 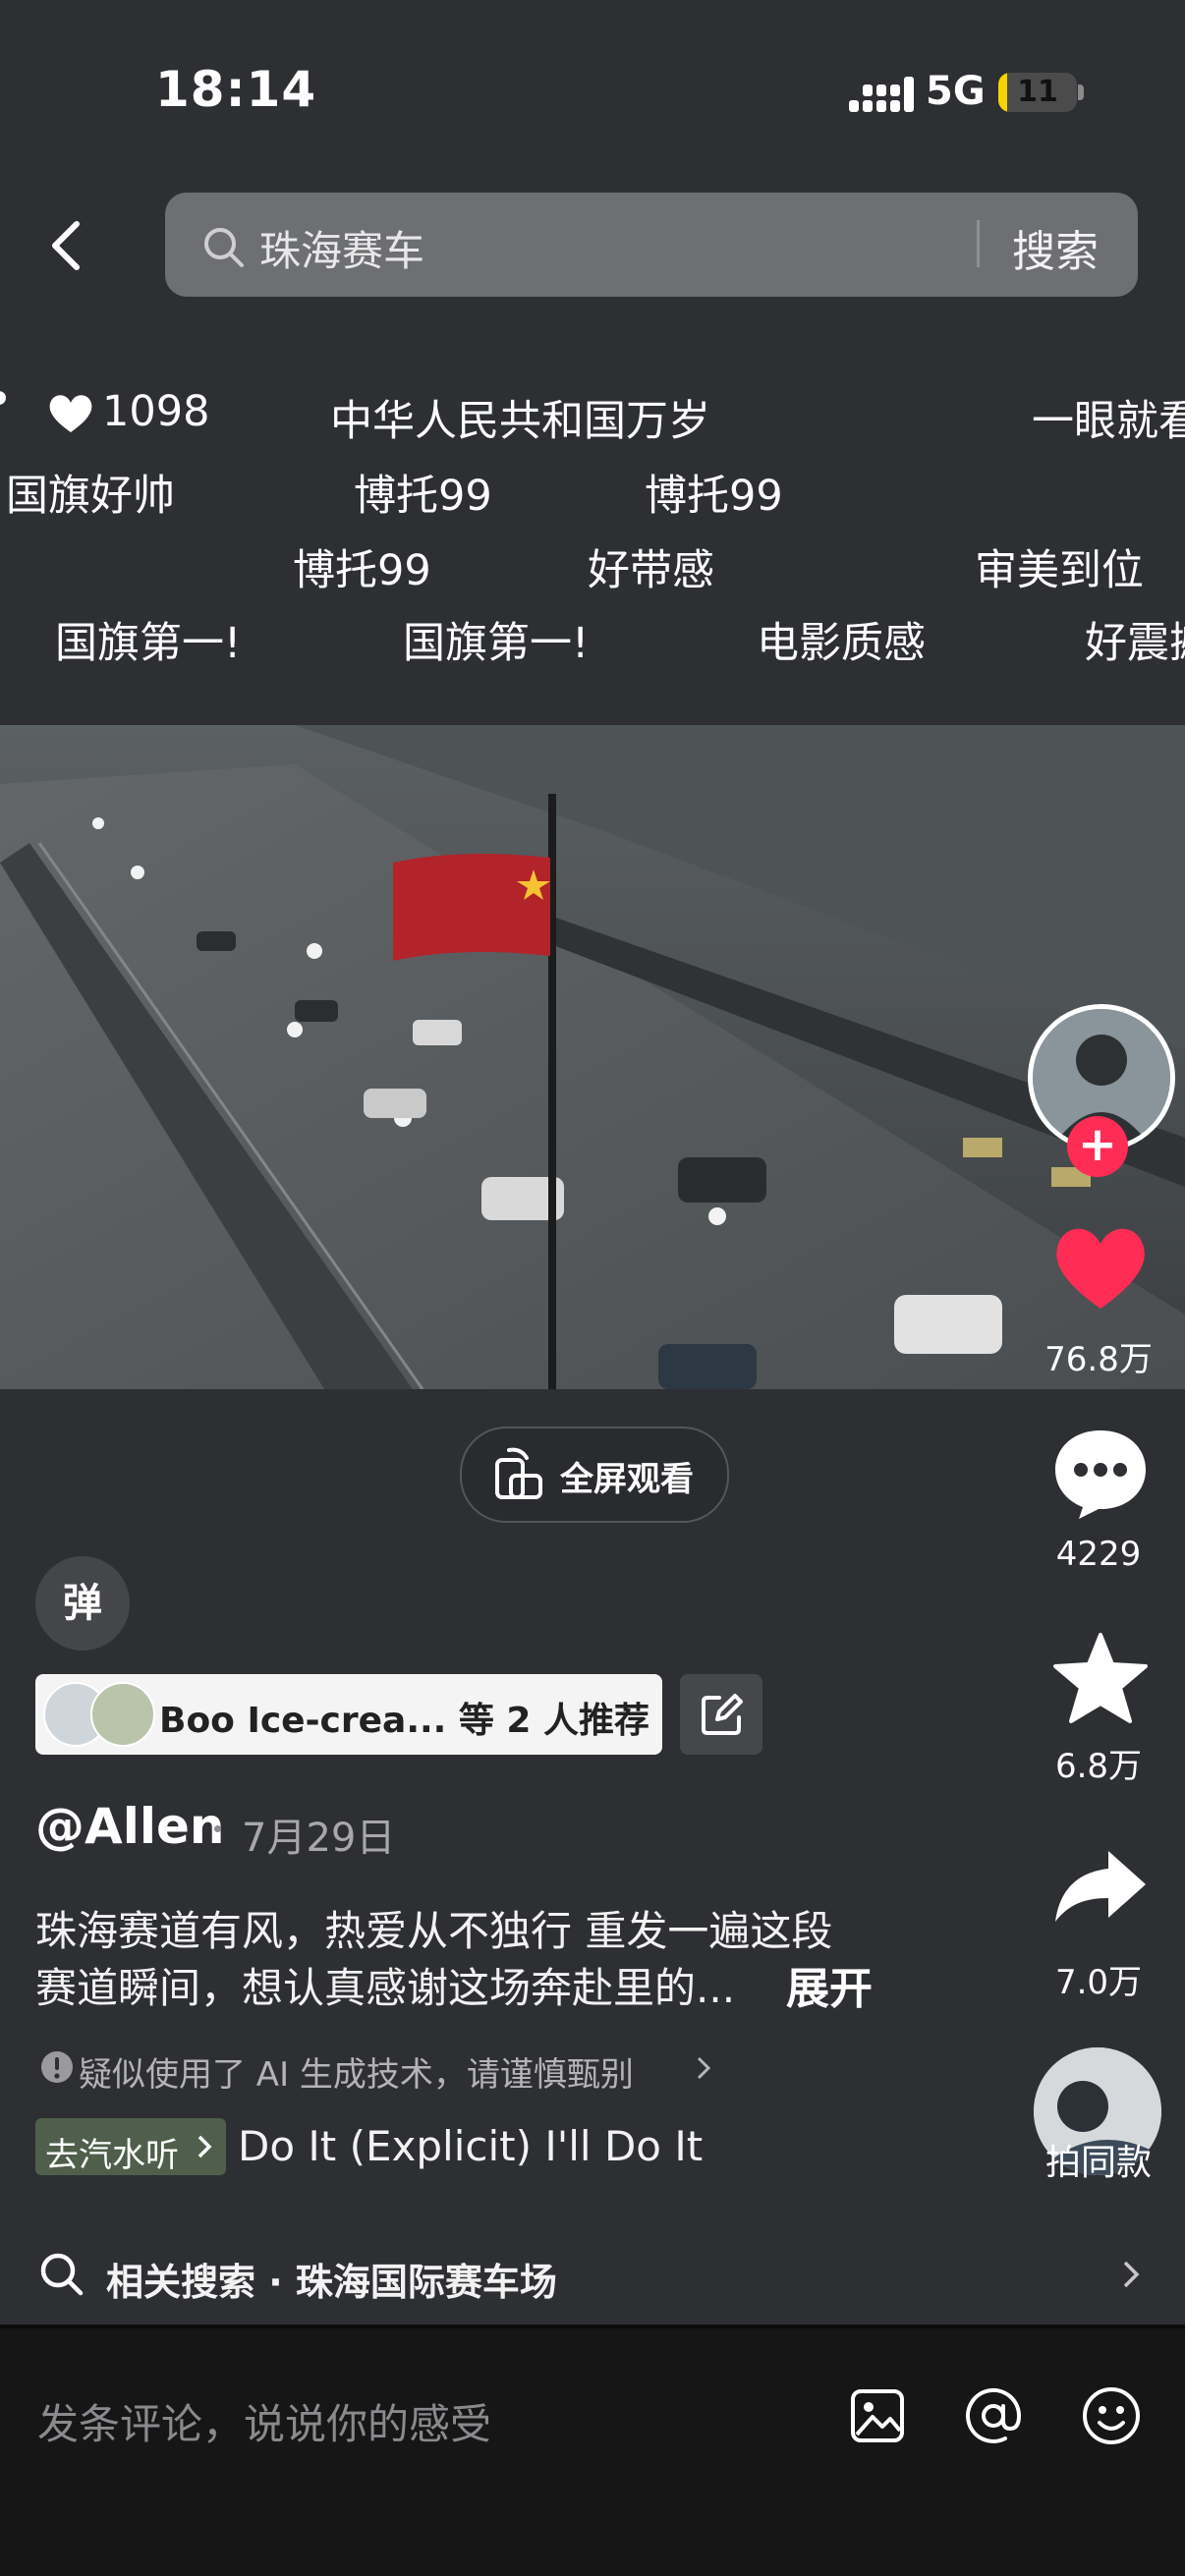 I want to click on danmu-toggle-button: 弹, so click(x=83, y=1603).